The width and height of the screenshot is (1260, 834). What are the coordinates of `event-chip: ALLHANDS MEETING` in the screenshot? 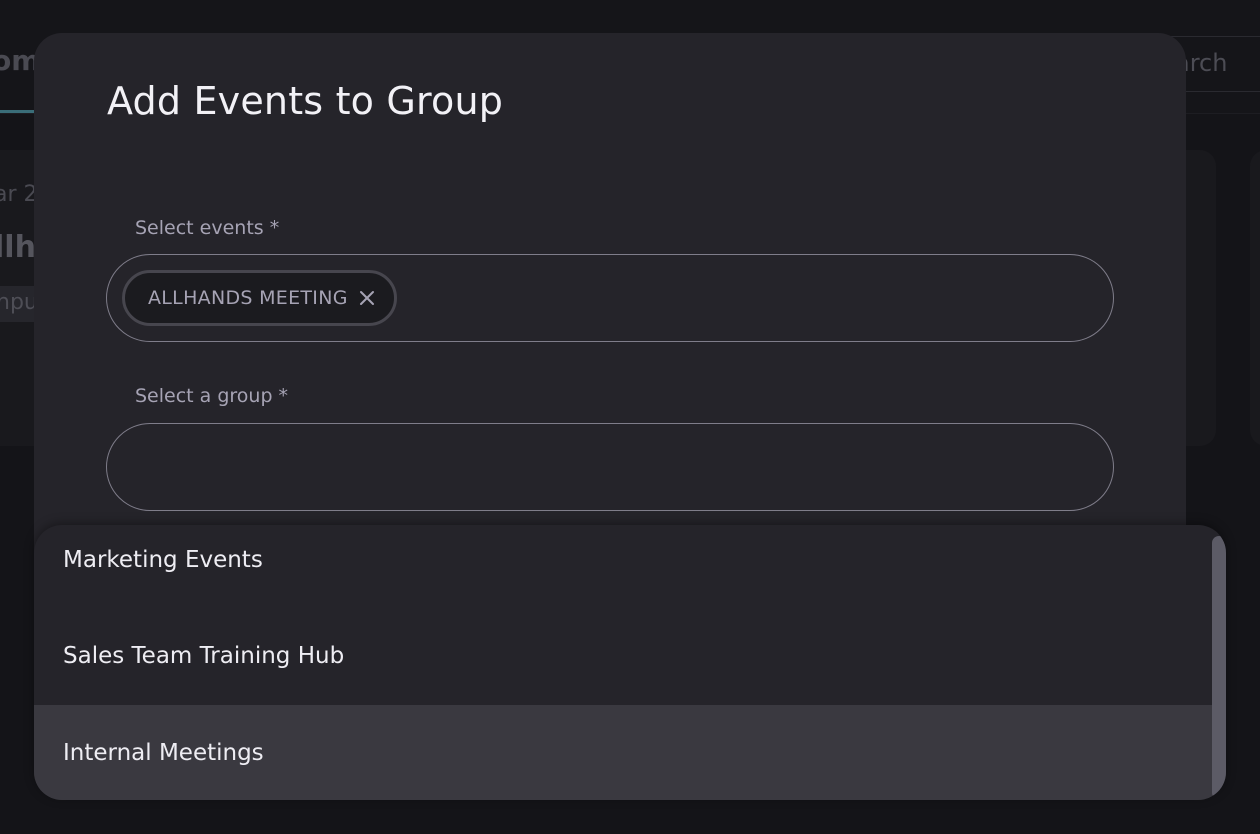 It's located at (259, 298).